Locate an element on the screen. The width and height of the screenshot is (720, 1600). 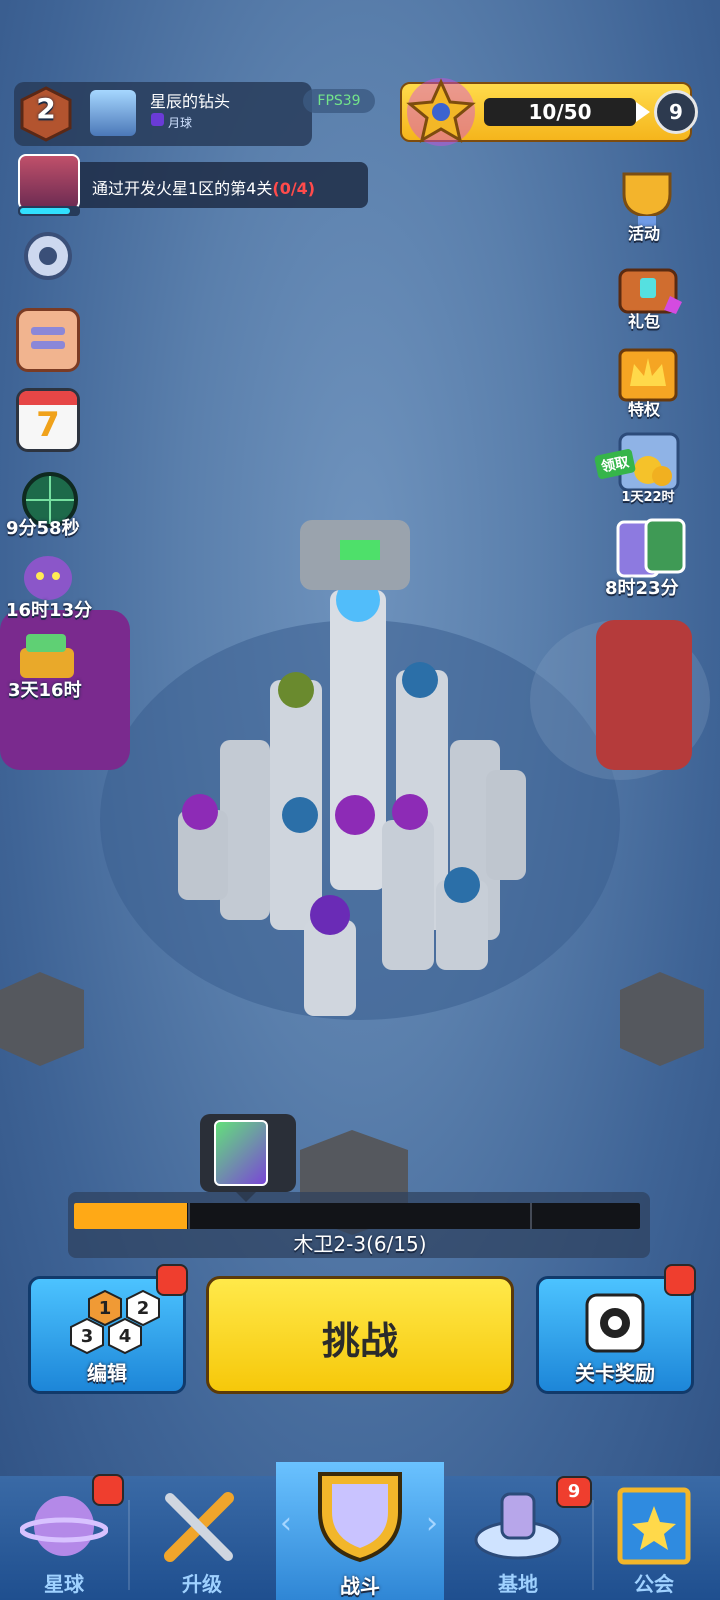
monster-timer: 16时13分 is located at coordinates (49, 610).